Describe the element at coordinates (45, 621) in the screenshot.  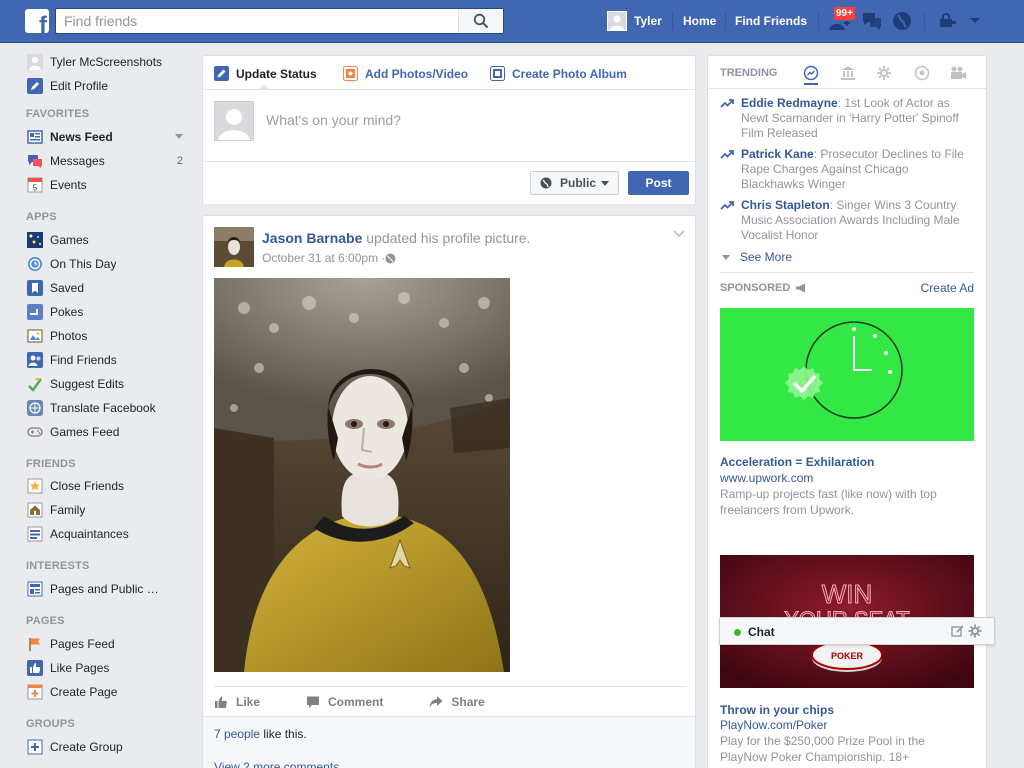
I see `pages-heading: PAGES` at that location.